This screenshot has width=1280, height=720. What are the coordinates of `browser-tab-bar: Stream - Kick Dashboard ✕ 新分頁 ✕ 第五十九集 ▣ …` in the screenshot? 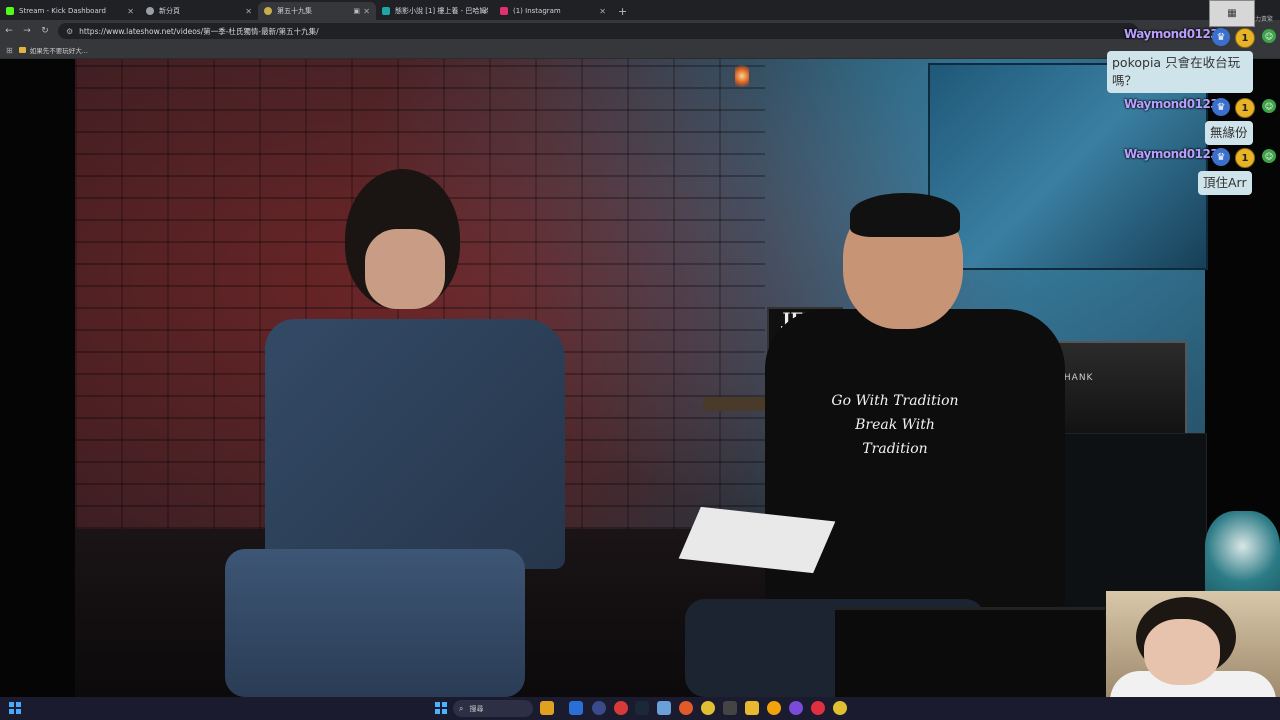 It's located at (640, 10).